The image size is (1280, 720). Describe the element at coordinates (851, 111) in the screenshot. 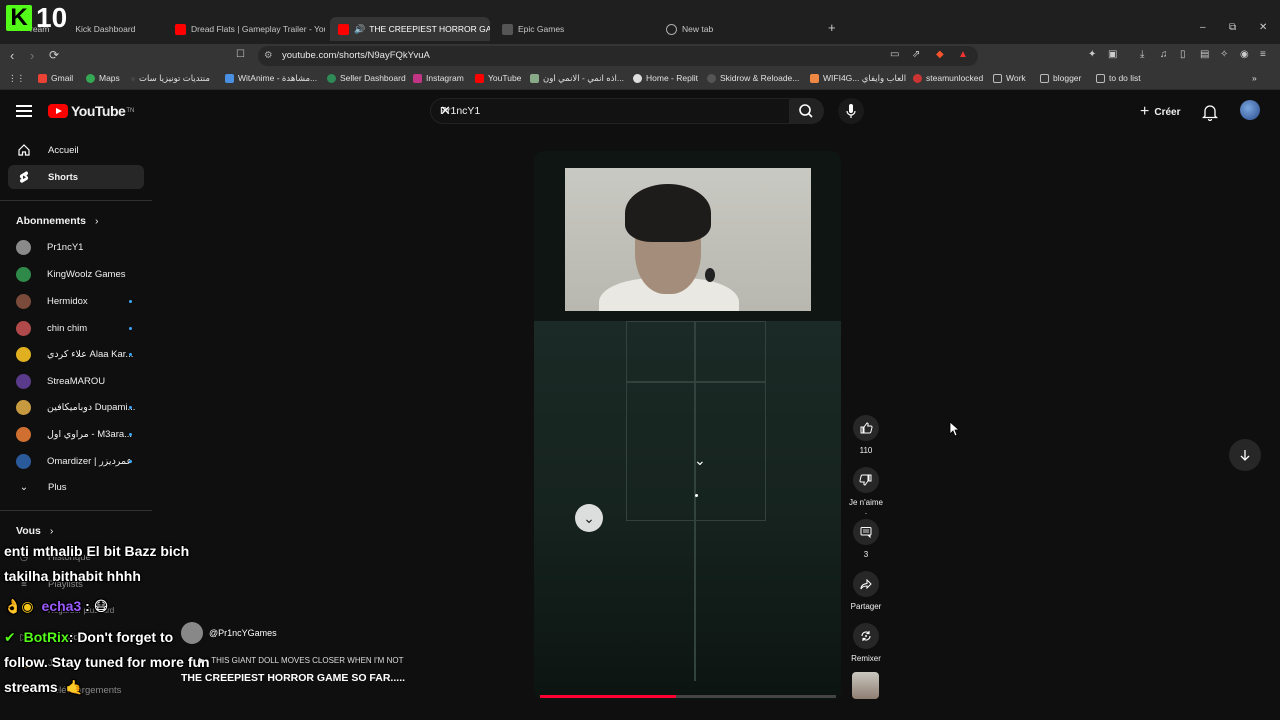

I see `voice-search-button` at that location.